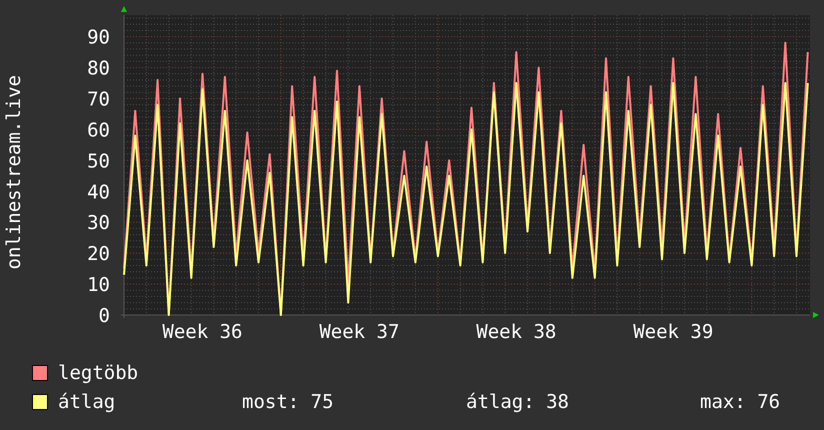 The width and height of the screenshot is (824, 430). What do you see at coordinates (98, 373) in the screenshot?
I see `legend-label: legtöbb` at bounding box center [98, 373].